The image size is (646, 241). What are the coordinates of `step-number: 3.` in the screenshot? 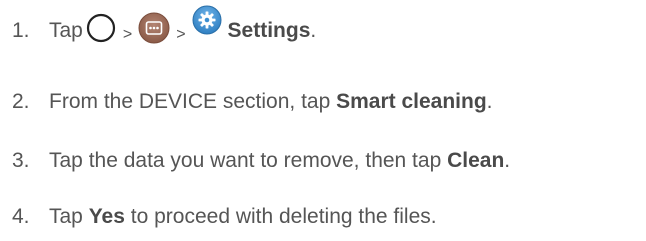 It's located at (21, 160).